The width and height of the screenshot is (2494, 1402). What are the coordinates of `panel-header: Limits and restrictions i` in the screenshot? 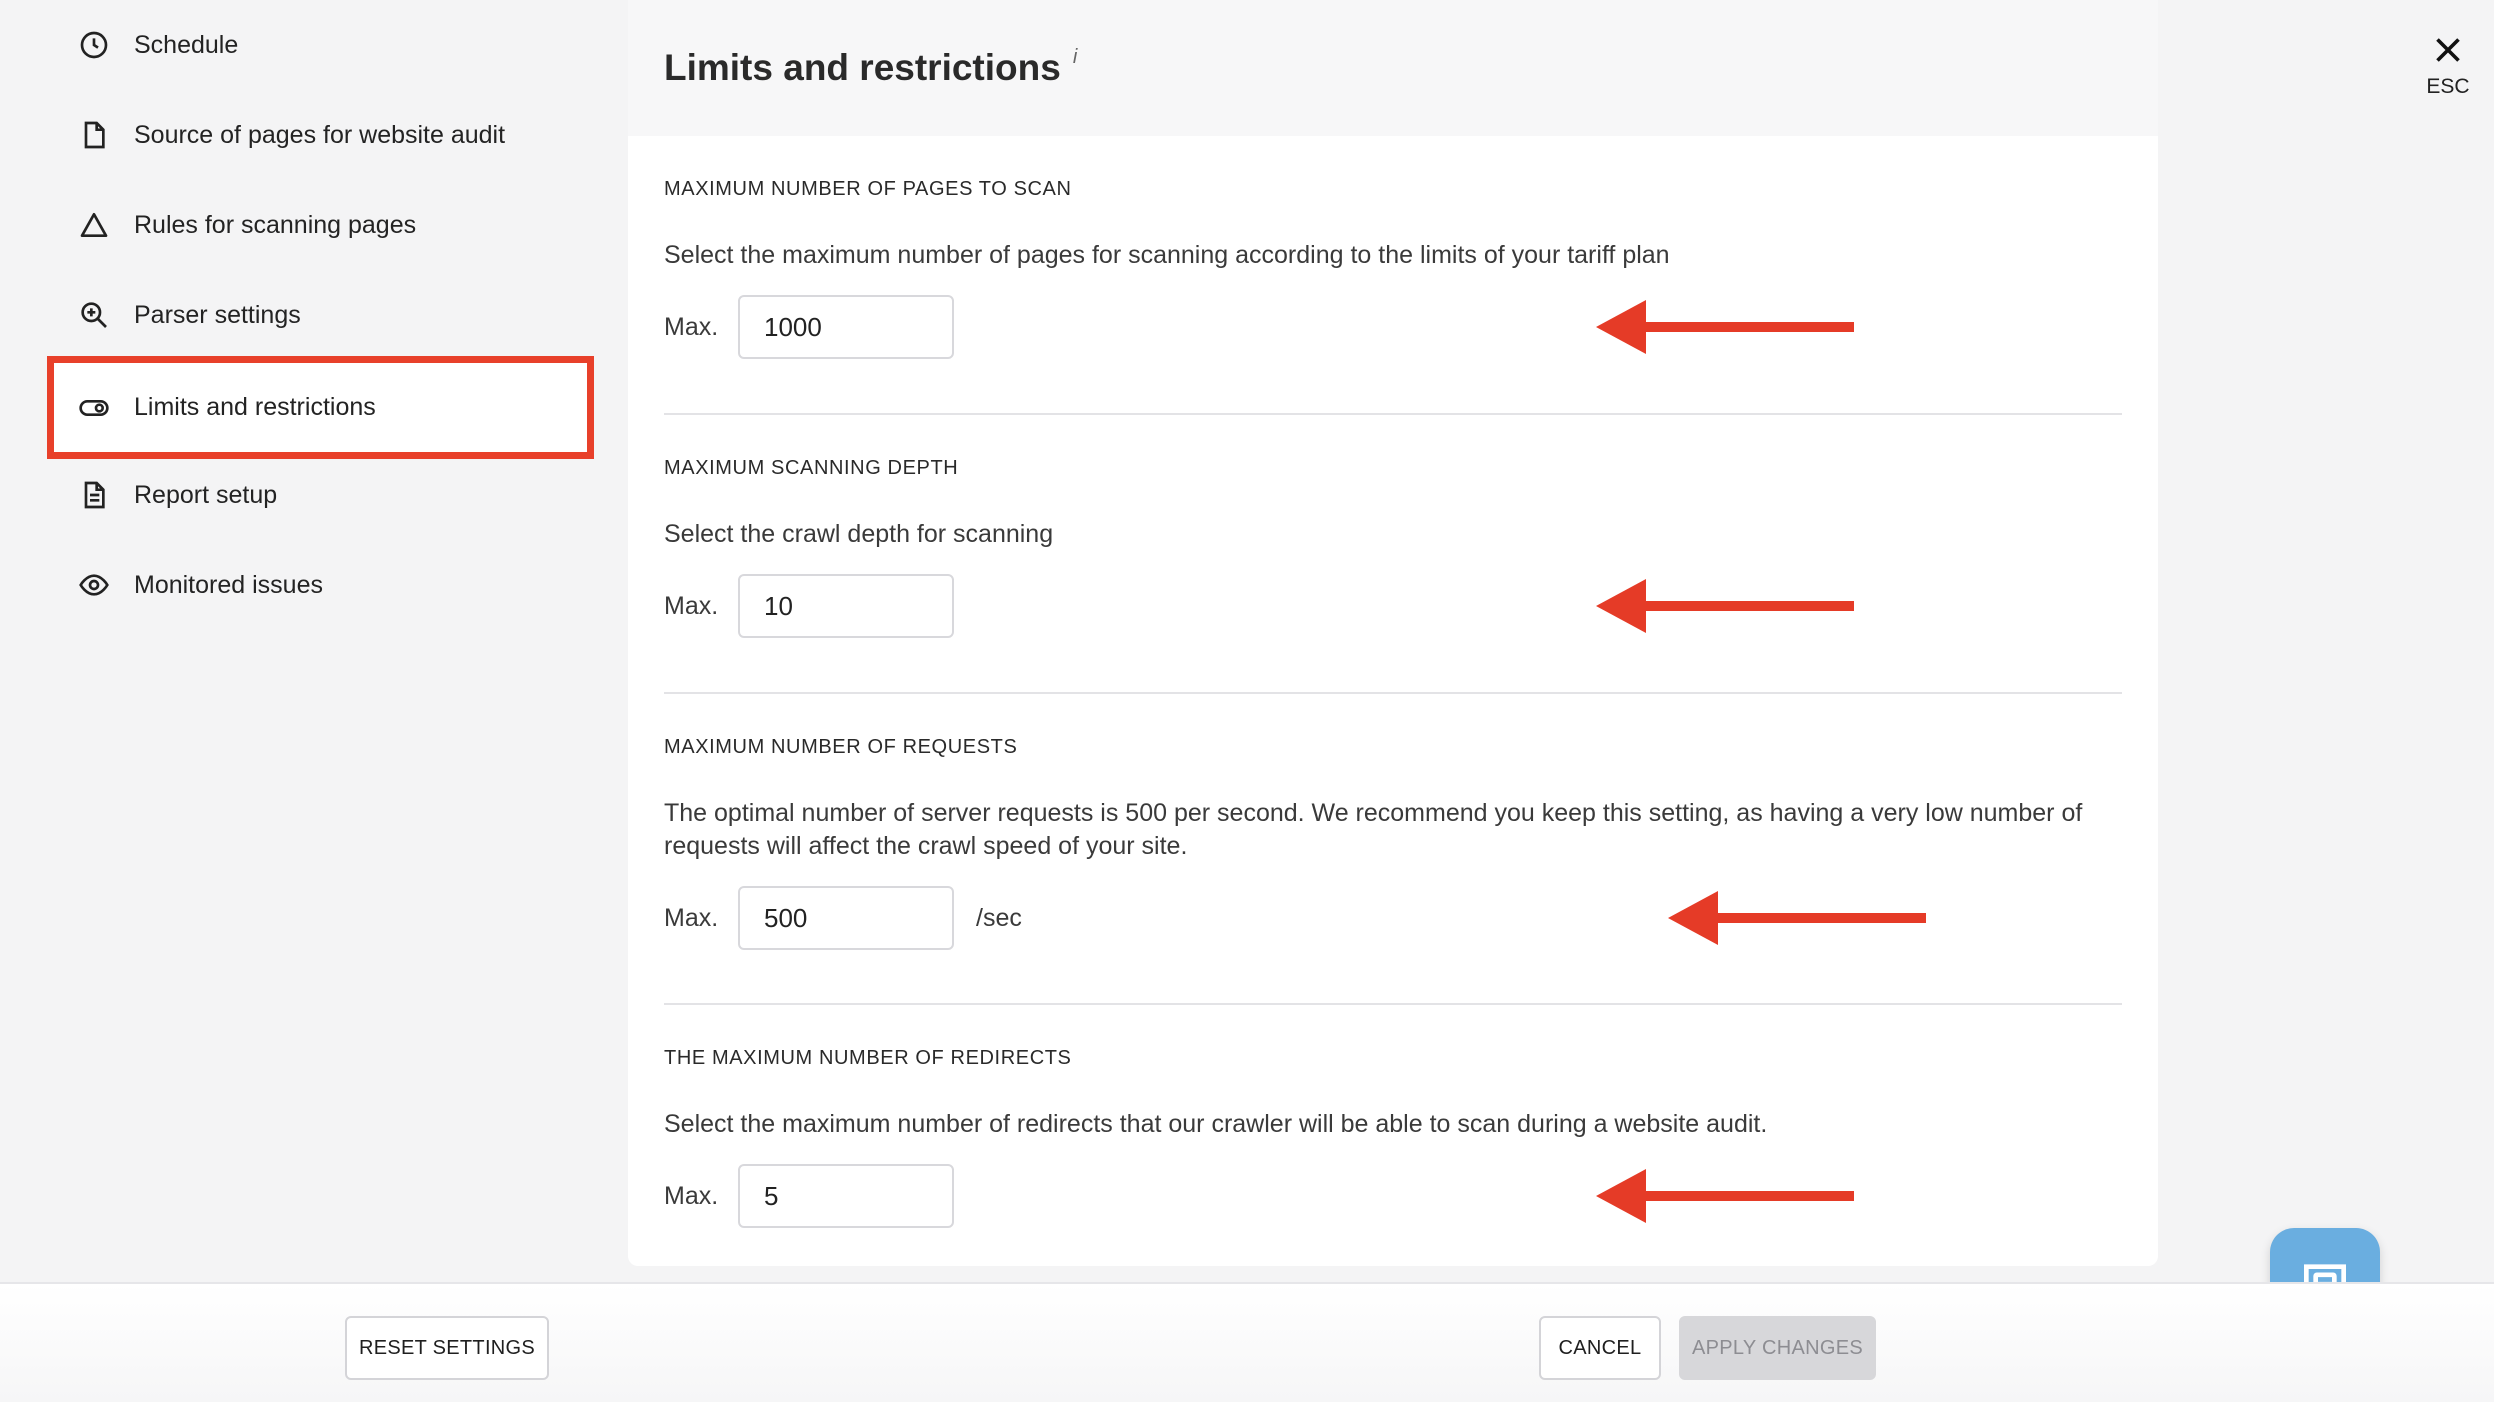 It's located at (1393, 68).